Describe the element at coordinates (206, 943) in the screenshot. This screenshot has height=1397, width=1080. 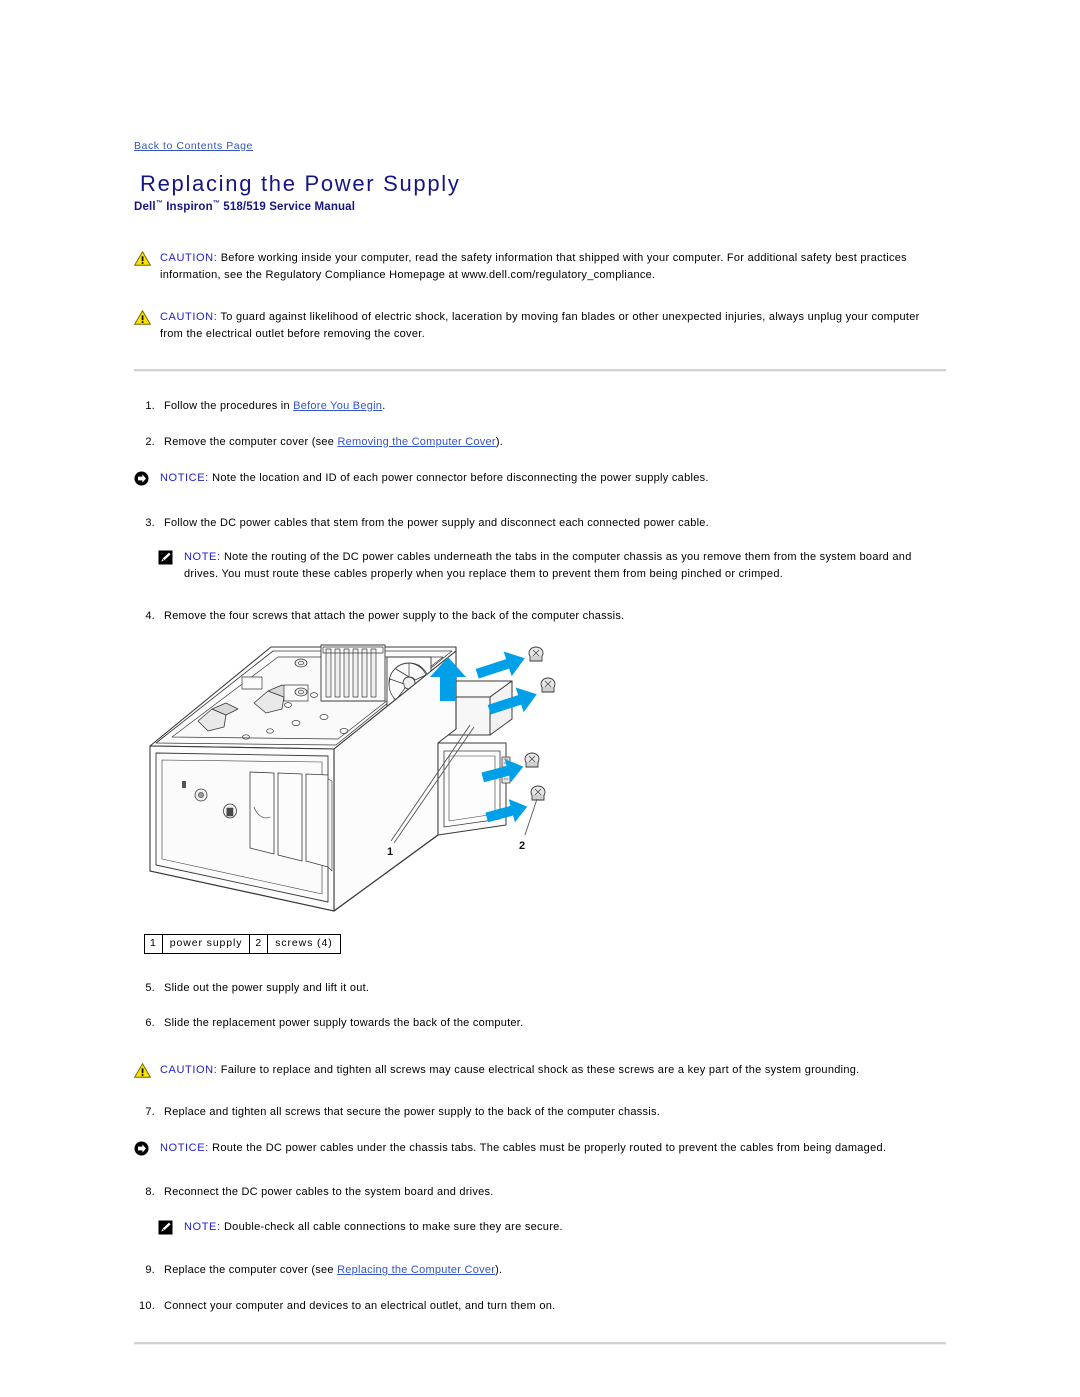
I see `legend-label-1: power supply` at that location.